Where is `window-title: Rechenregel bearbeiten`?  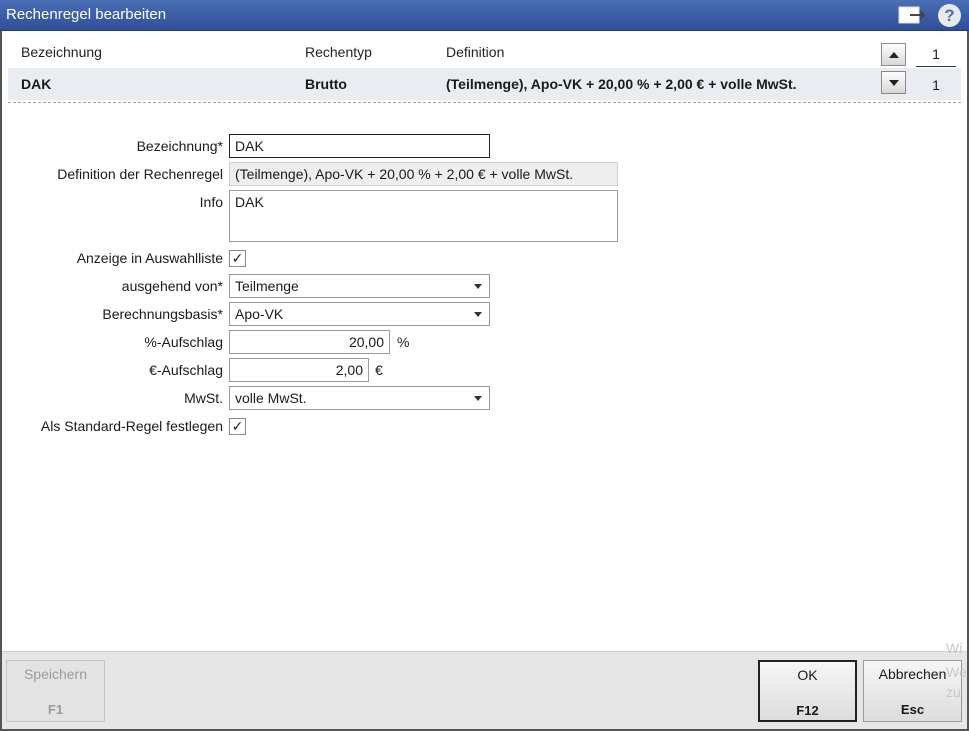
window-title: Rechenregel bearbeiten is located at coordinates (86, 14).